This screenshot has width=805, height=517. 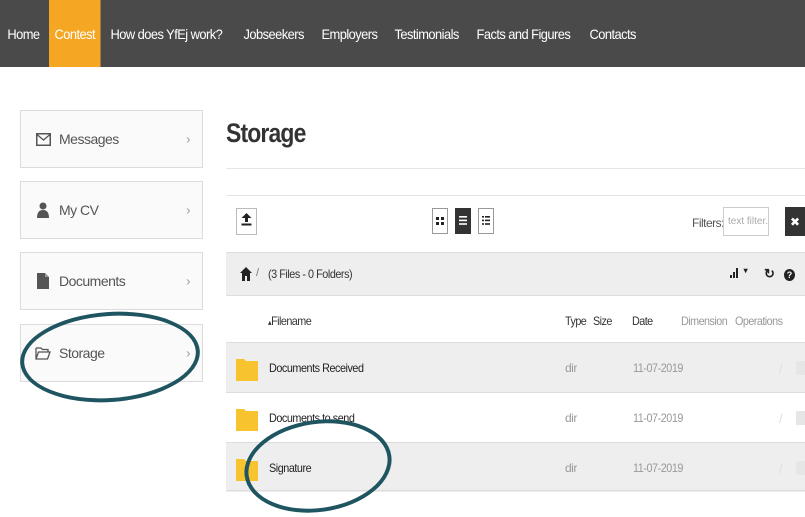 I want to click on size-column-header: Size, so click(x=602, y=321).